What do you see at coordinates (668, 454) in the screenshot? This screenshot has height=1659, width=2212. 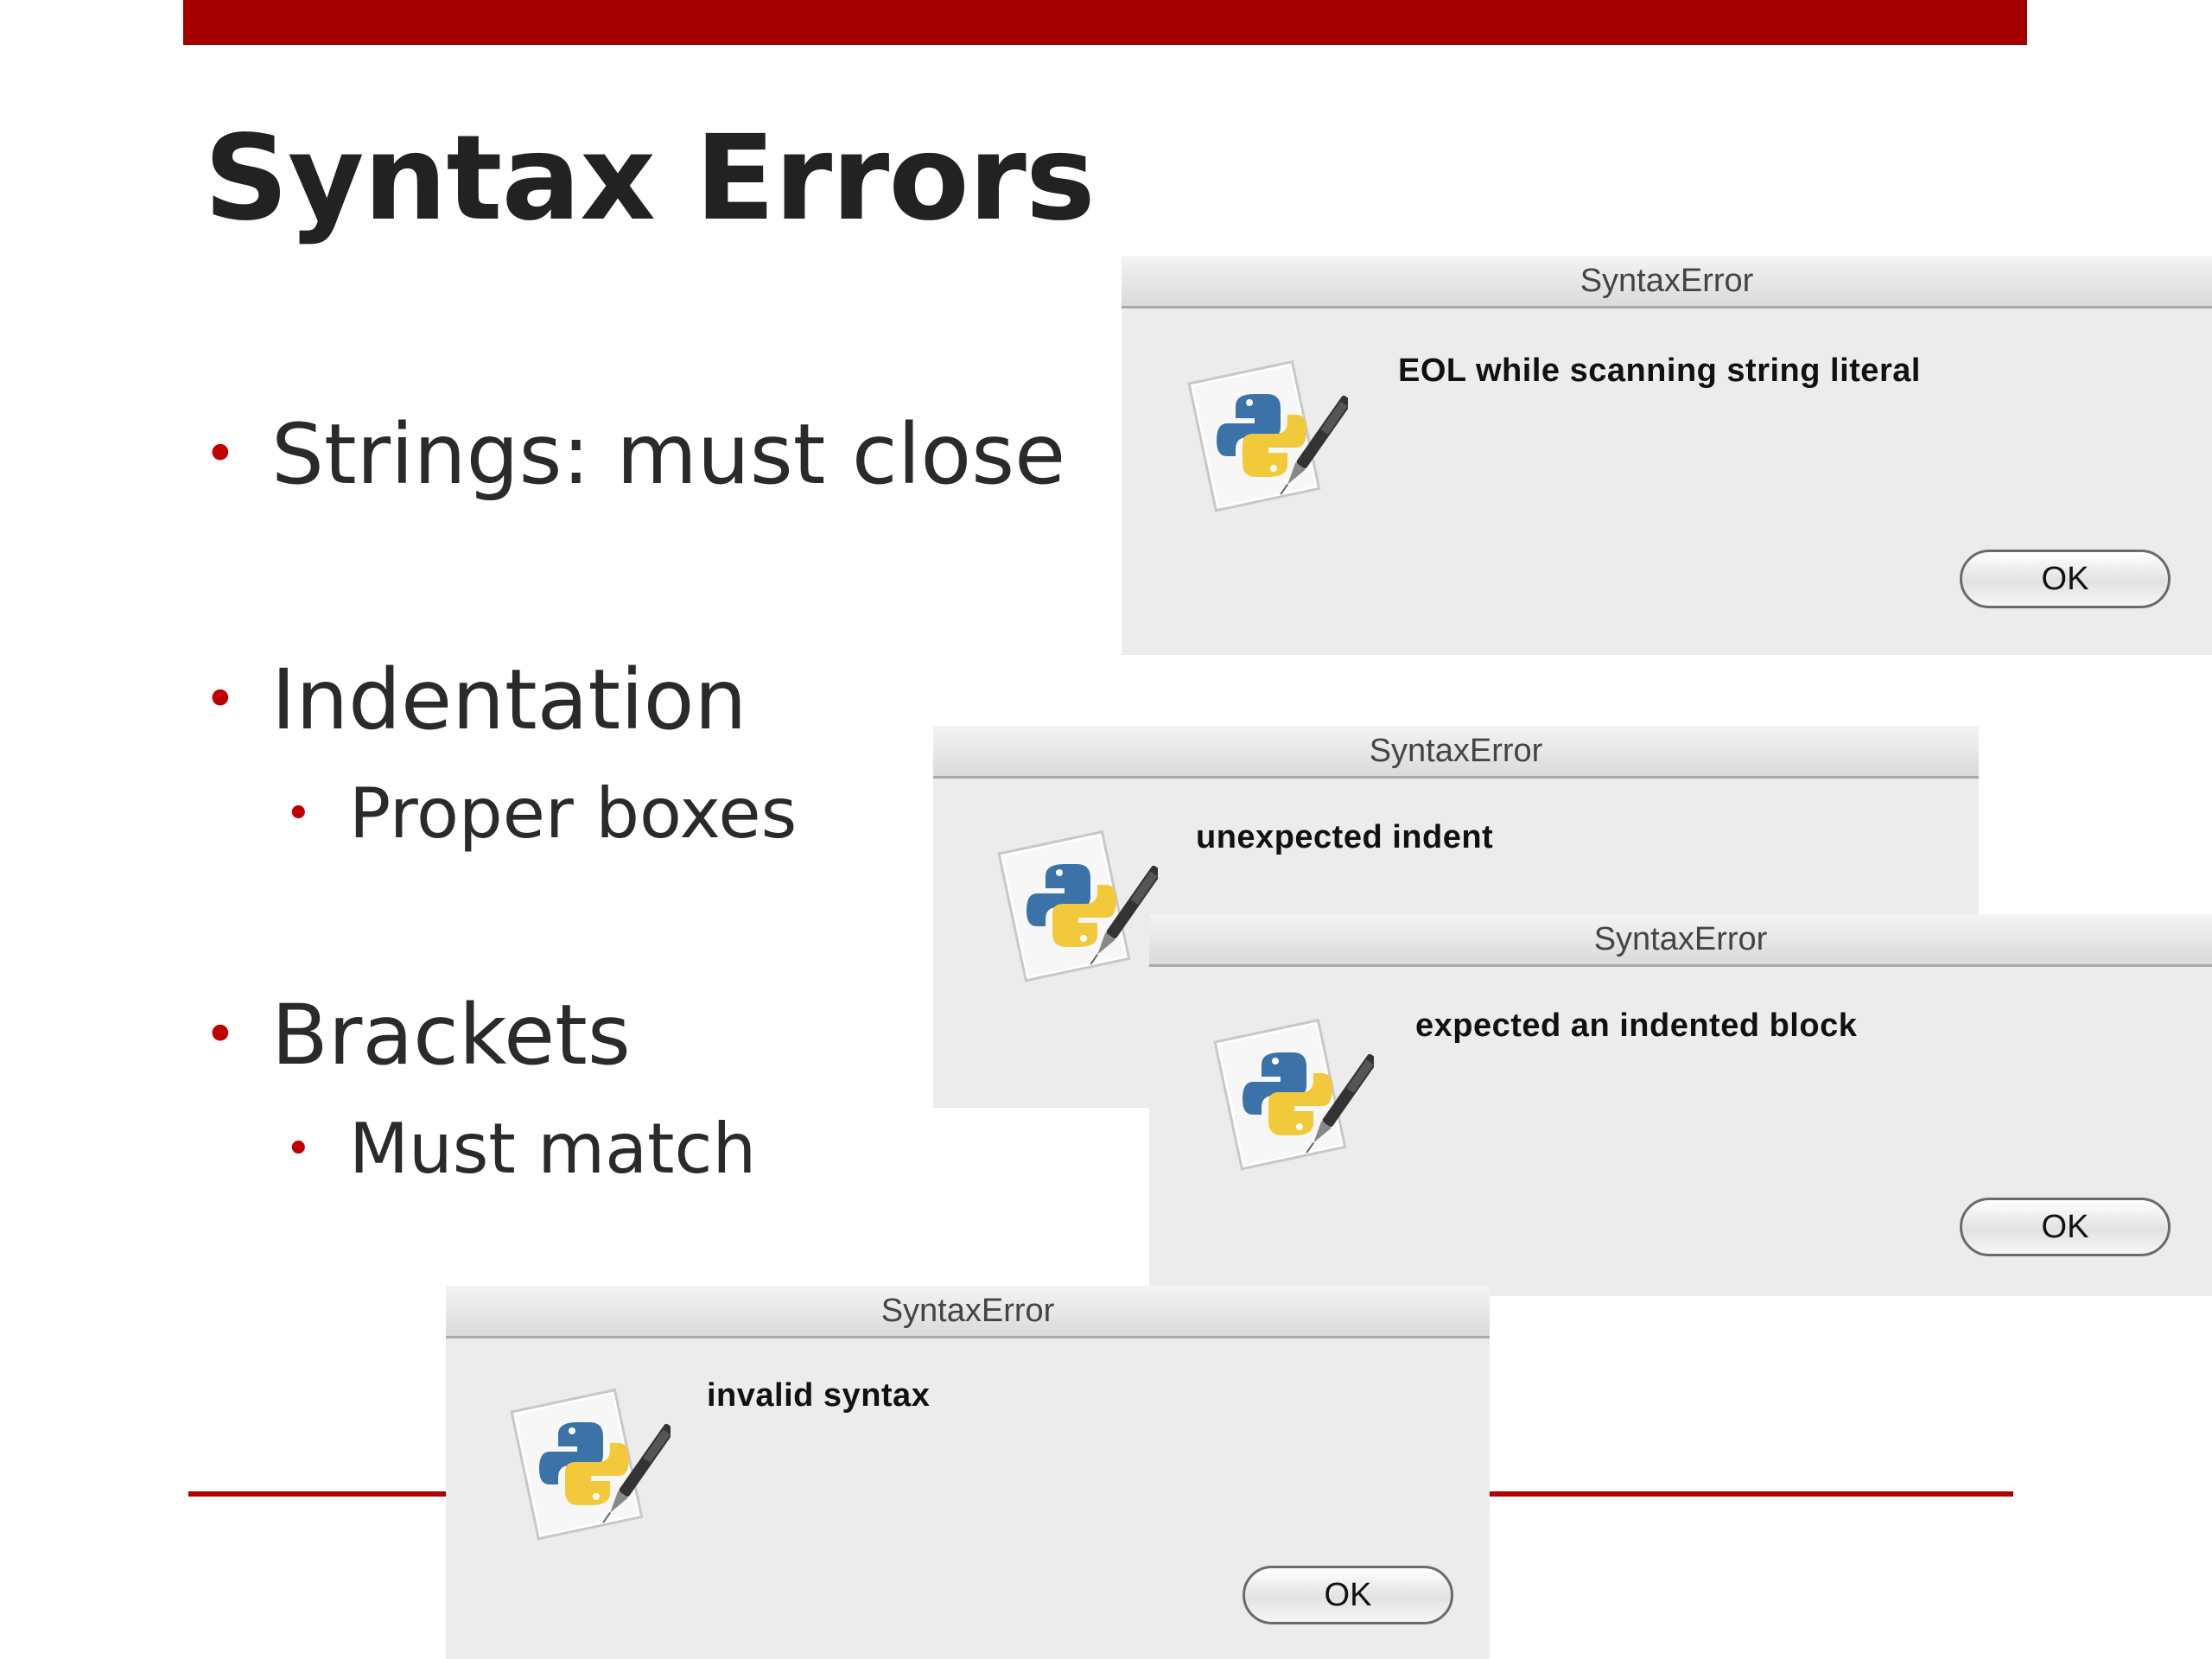 I see `bullet-text: Strings: must close` at bounding box center [668, 454].